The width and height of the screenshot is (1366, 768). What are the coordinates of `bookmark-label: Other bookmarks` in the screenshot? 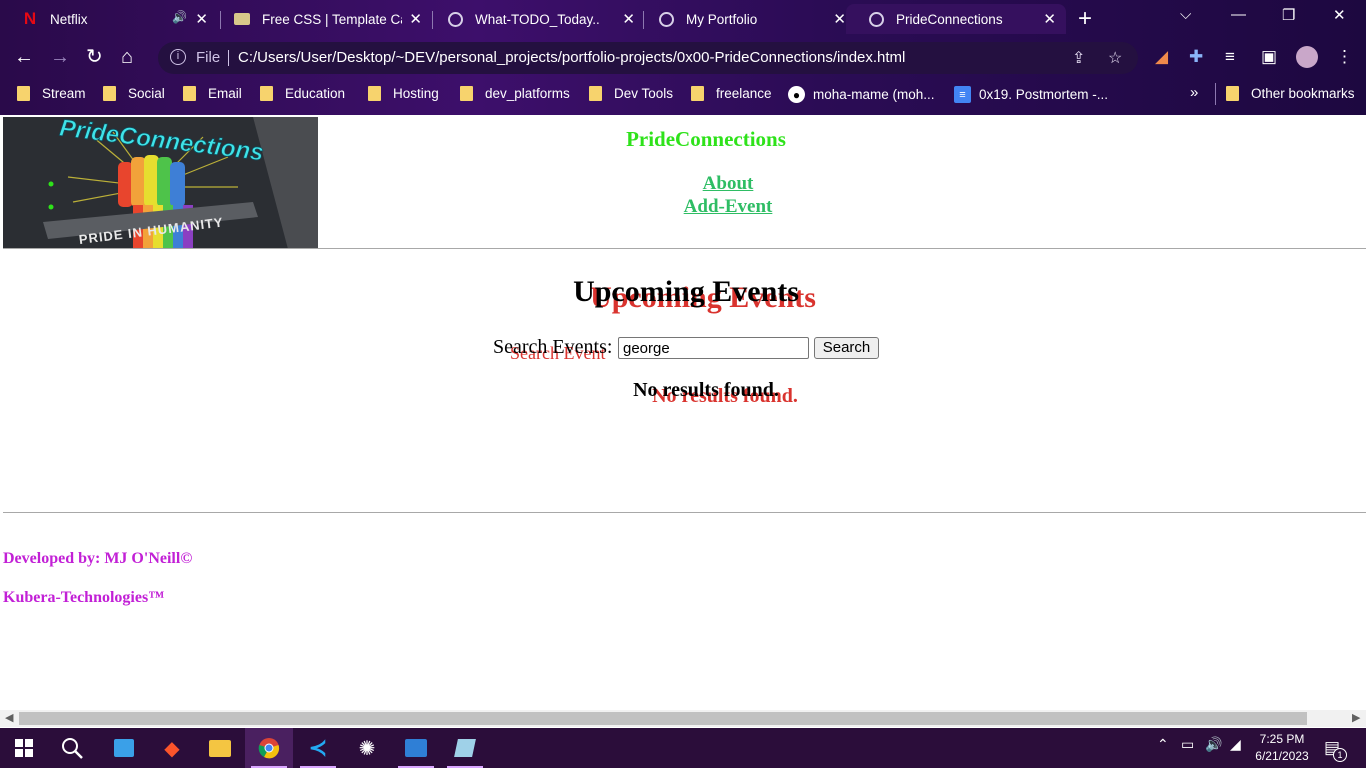 It's located at (1303, 93).